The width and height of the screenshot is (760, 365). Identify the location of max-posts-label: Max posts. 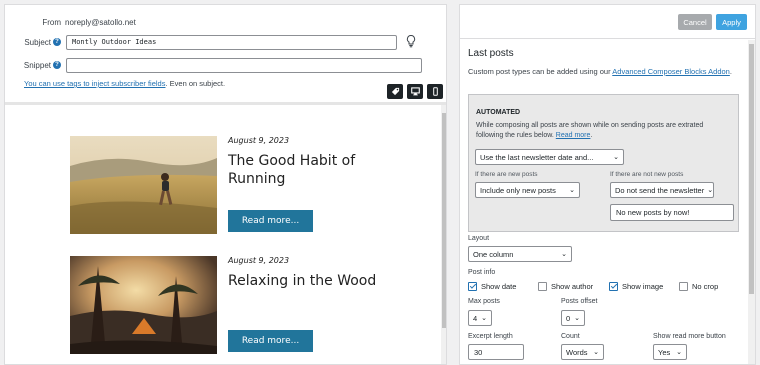
(484, 301).